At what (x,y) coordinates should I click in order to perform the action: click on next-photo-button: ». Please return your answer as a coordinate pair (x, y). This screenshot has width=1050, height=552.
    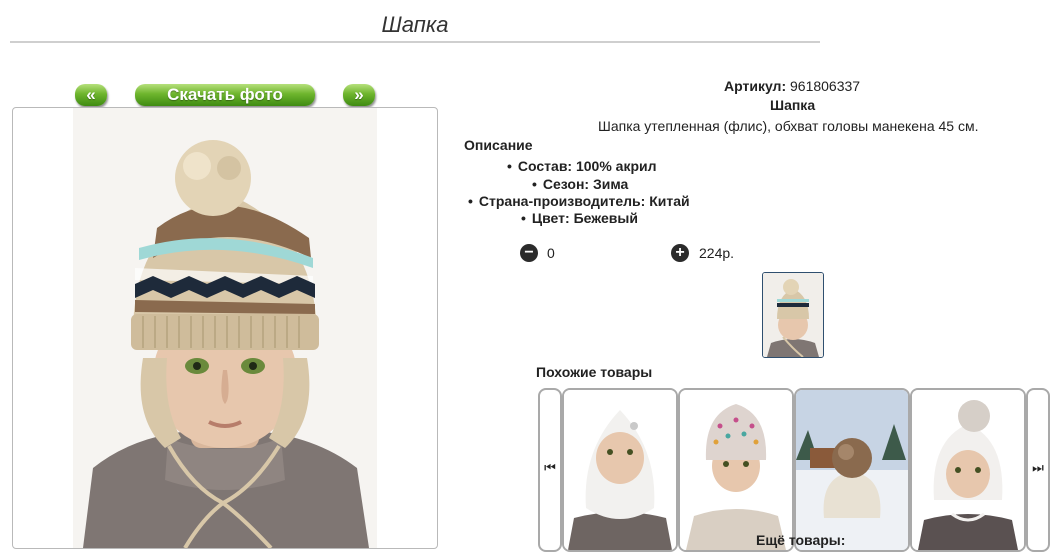
    Looking at the image, I should click on (359, 95).